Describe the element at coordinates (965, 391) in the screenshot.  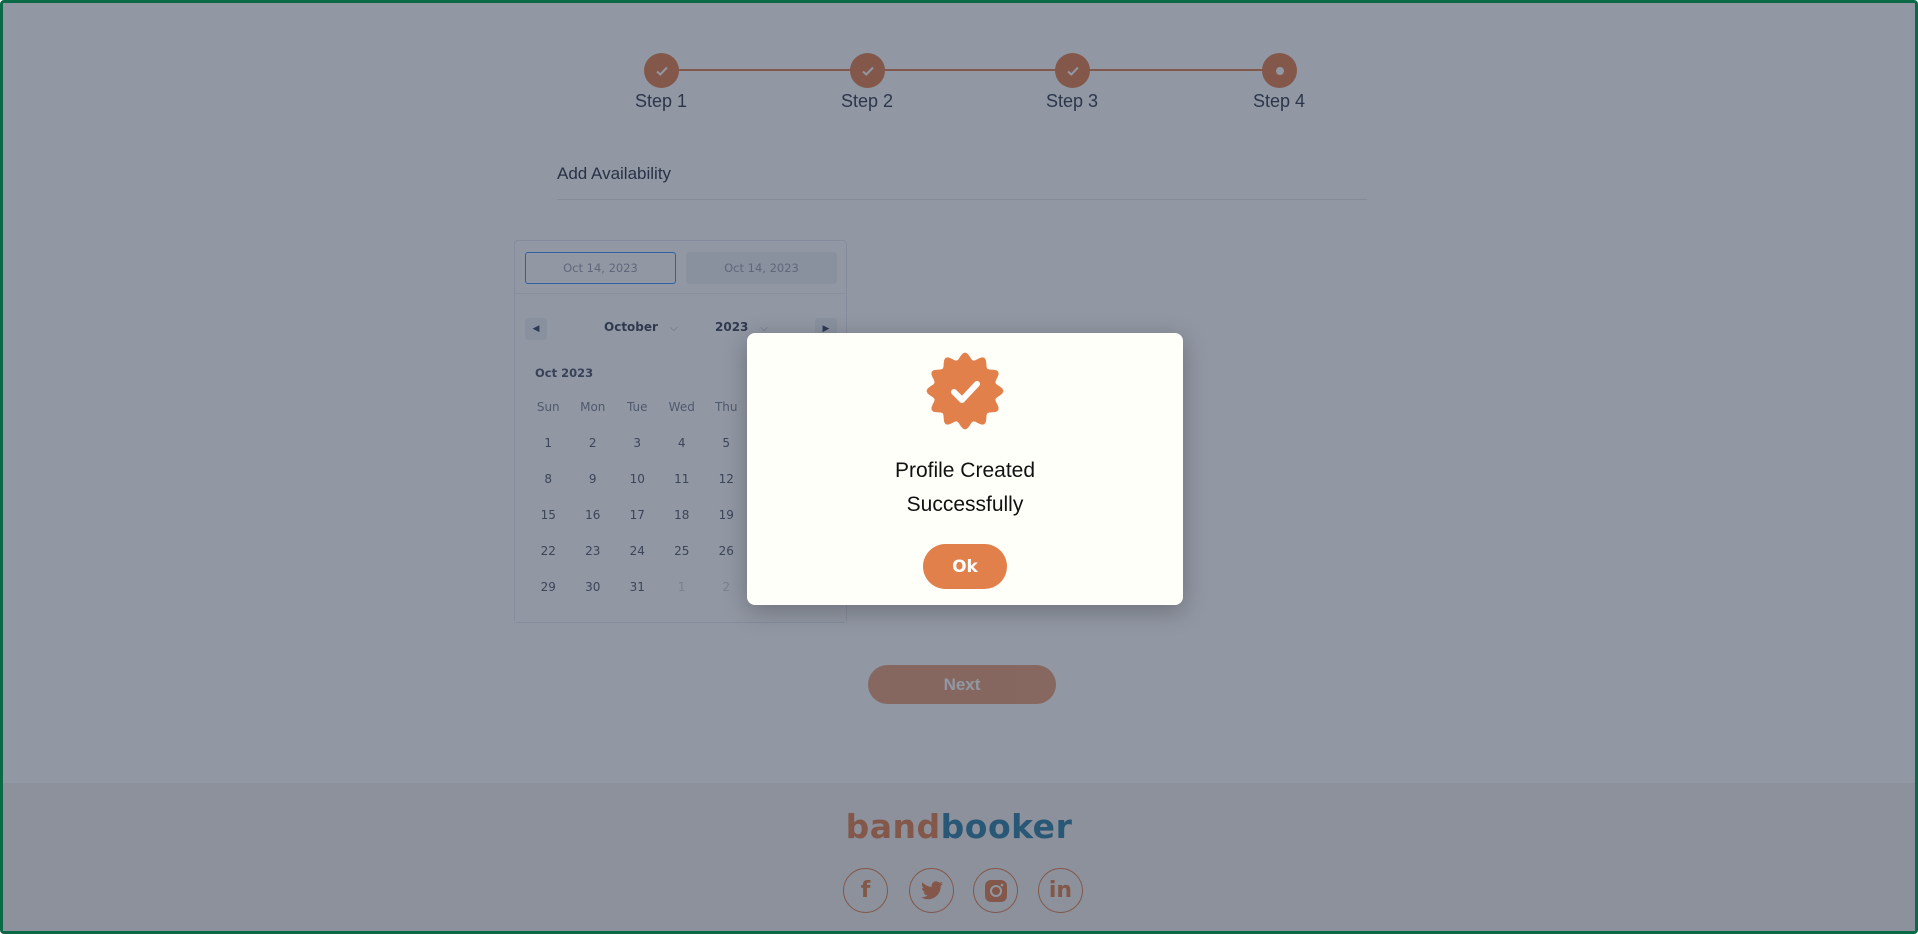
I see `verified-badge-check-icon` at that location.